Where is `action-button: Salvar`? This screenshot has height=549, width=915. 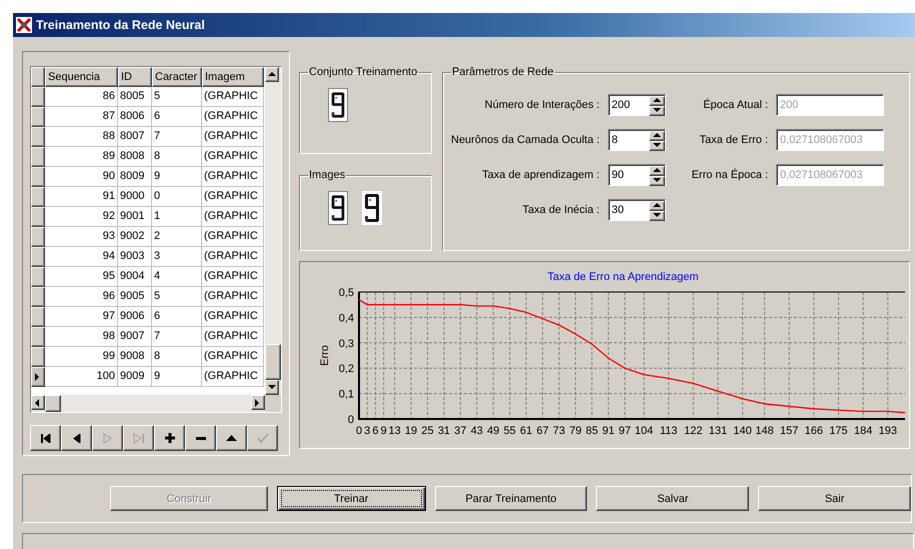 action-button: Salvar is located at coordinates (673, 498).